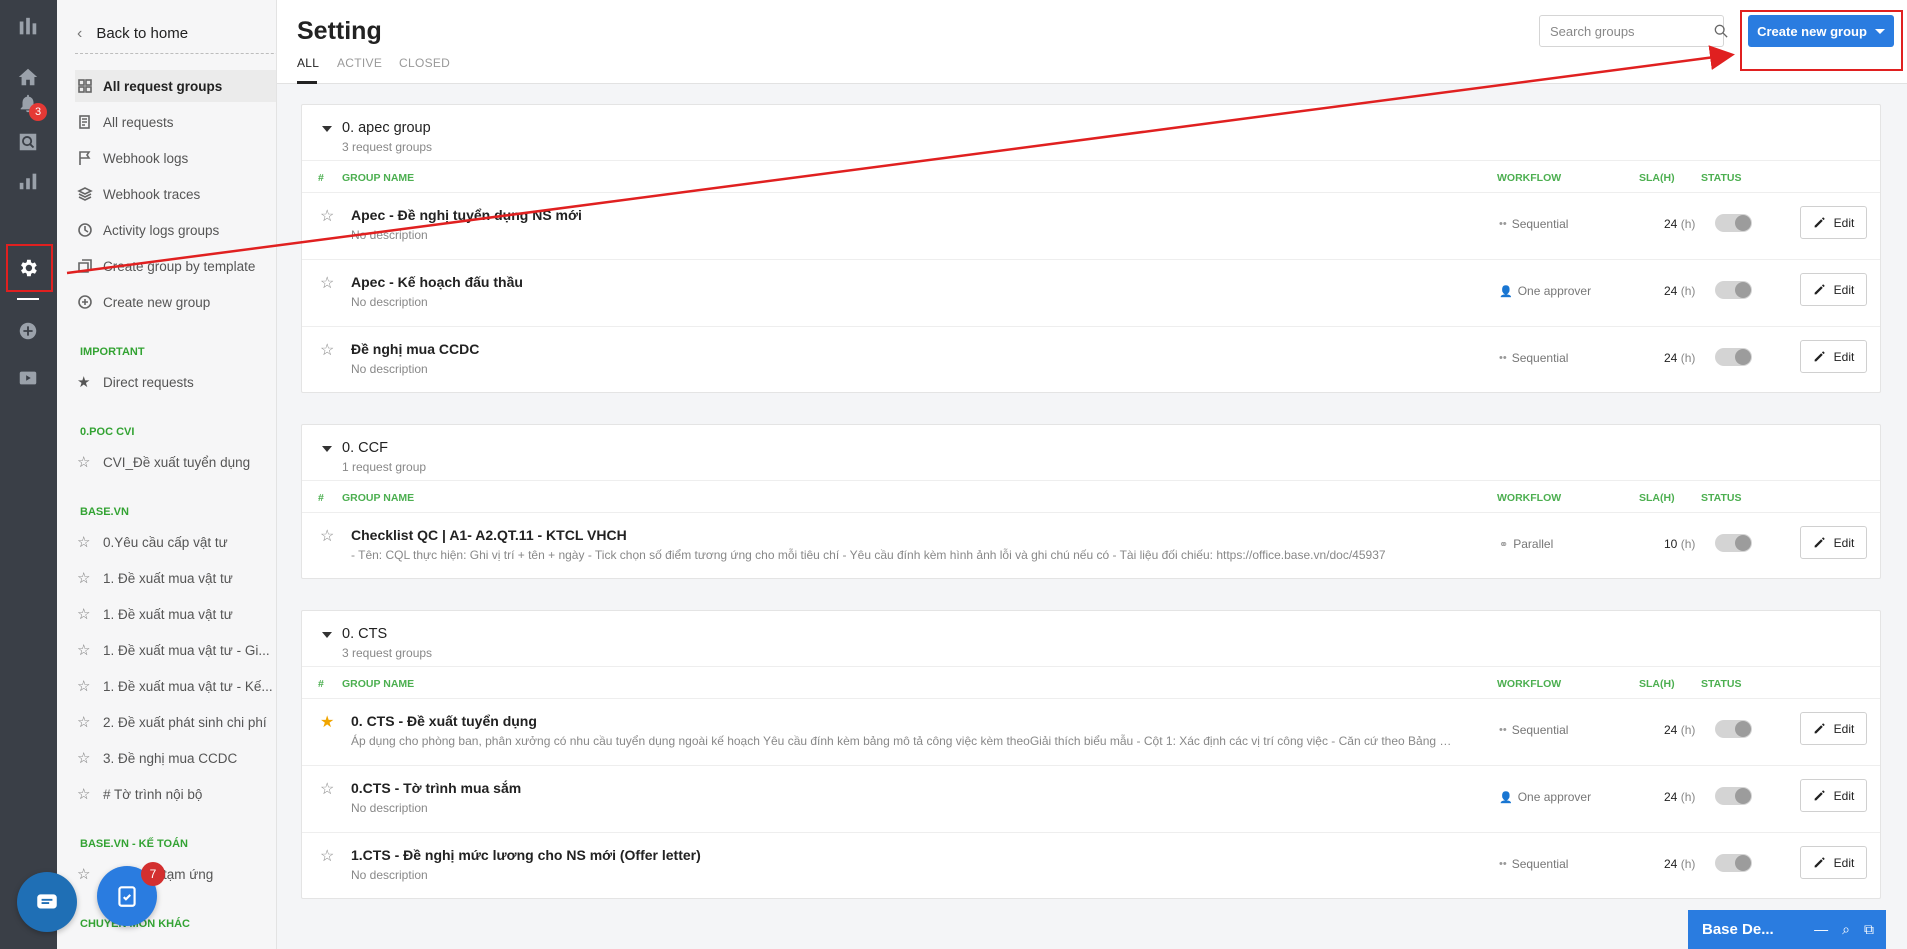  I want to click on sidebar-item-create-by-template: Create group by template, so click(175, 266).